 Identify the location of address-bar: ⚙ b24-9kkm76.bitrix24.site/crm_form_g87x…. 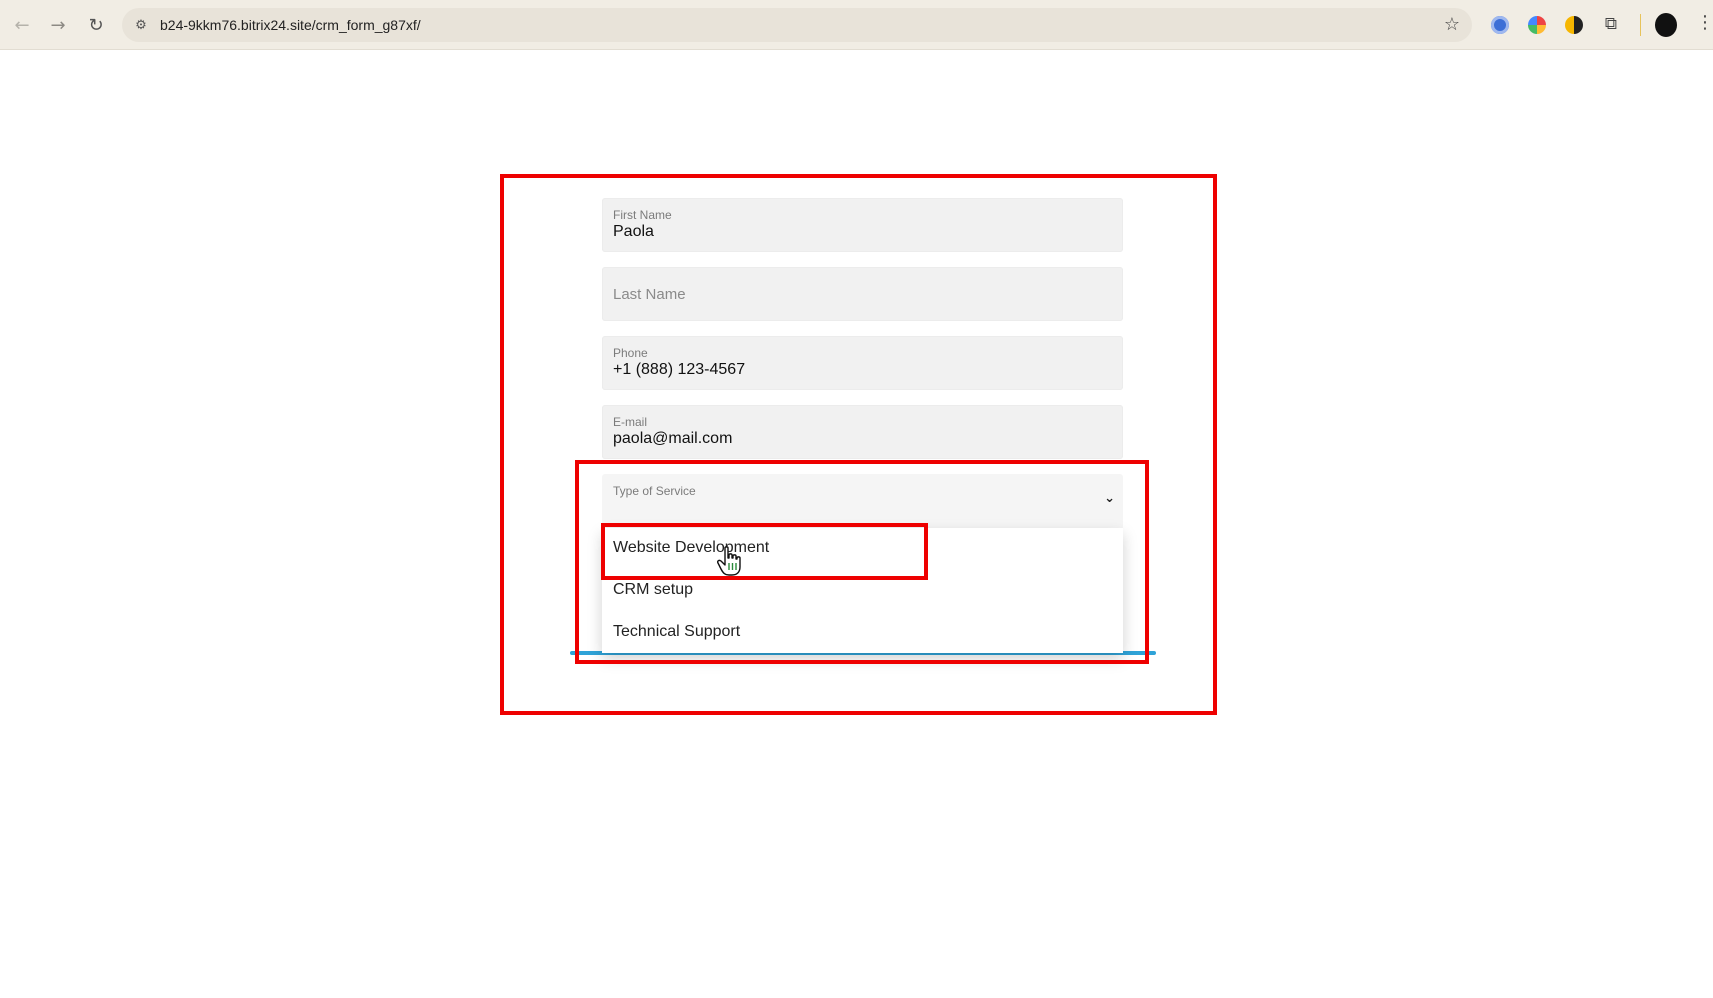
(797, 25).